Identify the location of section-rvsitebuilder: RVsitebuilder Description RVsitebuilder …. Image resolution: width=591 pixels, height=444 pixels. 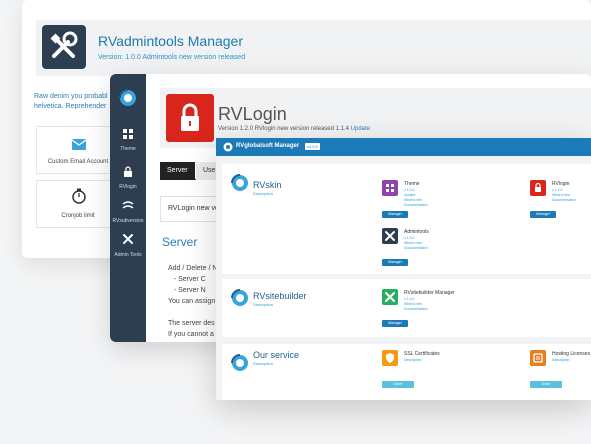
(406, 308).